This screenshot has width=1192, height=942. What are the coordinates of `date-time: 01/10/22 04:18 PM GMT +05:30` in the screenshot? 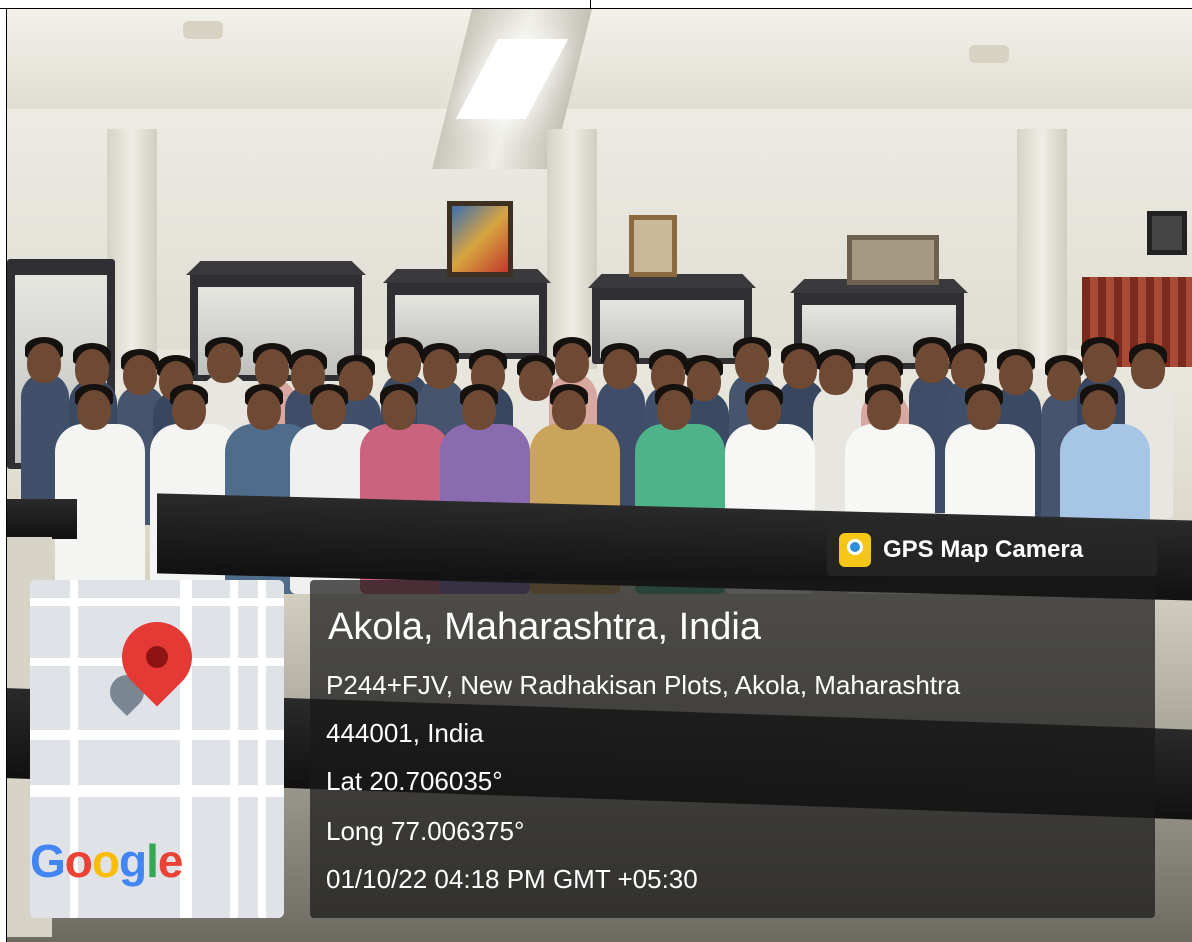 It's located at (512, 879).